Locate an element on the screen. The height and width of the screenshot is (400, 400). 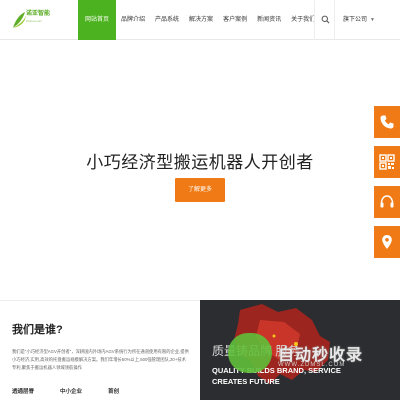
nav-cases: 客户案例 is located at coordinates (235, 20).